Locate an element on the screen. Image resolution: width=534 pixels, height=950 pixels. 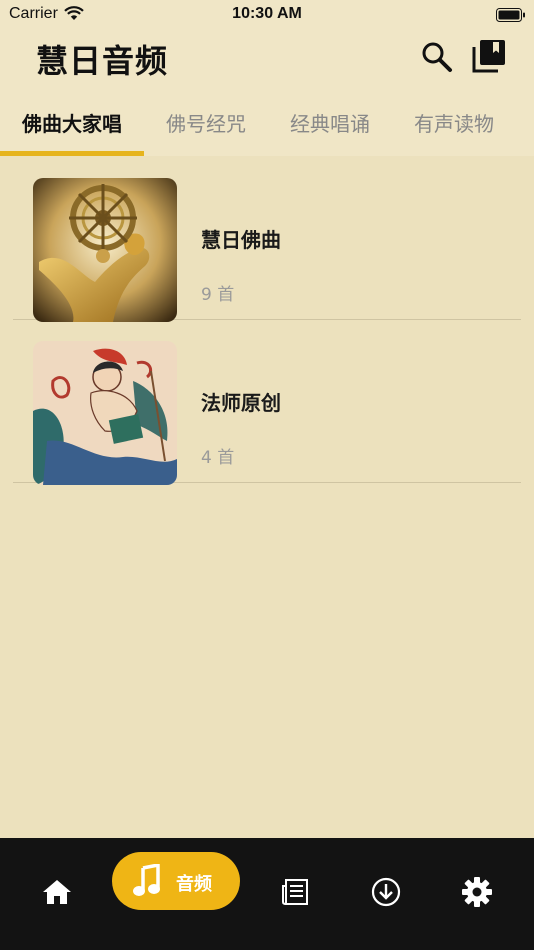
clock: 10:30 AM is located at coordinates (267, 13).